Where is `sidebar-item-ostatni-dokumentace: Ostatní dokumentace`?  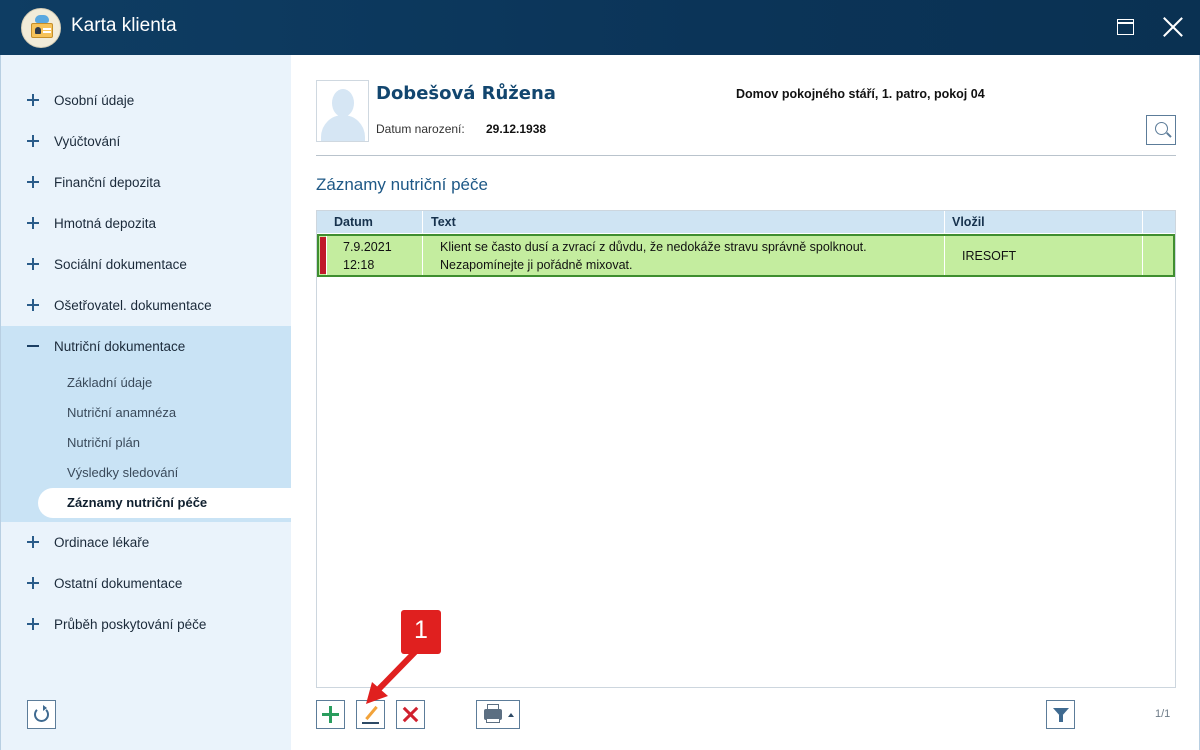 sidebar-item-ostatni-dokumentace: Ostatní dokumentace is located at coordinates (146, 584).